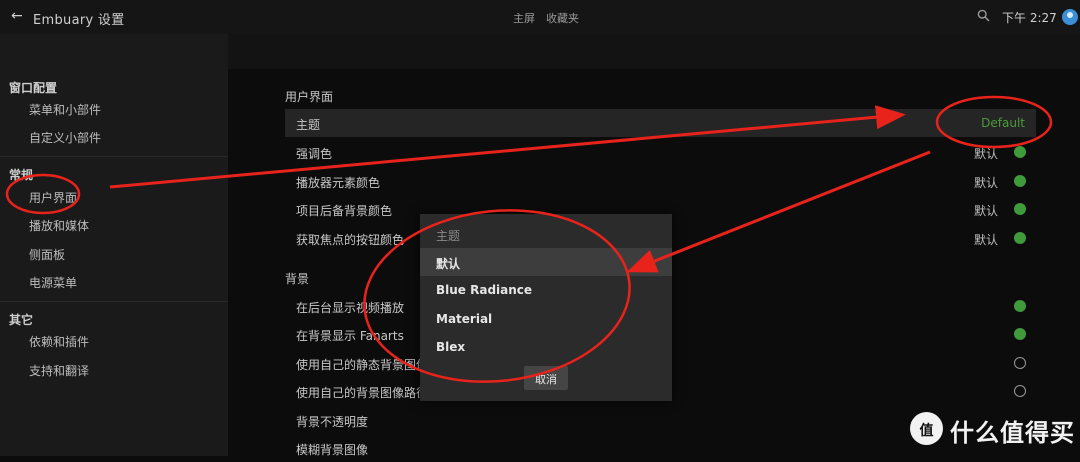 Image resolution: width=1080 pixels, height=462 pixels. I want to click on section-title-ui: 用户界面, so click(309, 97).